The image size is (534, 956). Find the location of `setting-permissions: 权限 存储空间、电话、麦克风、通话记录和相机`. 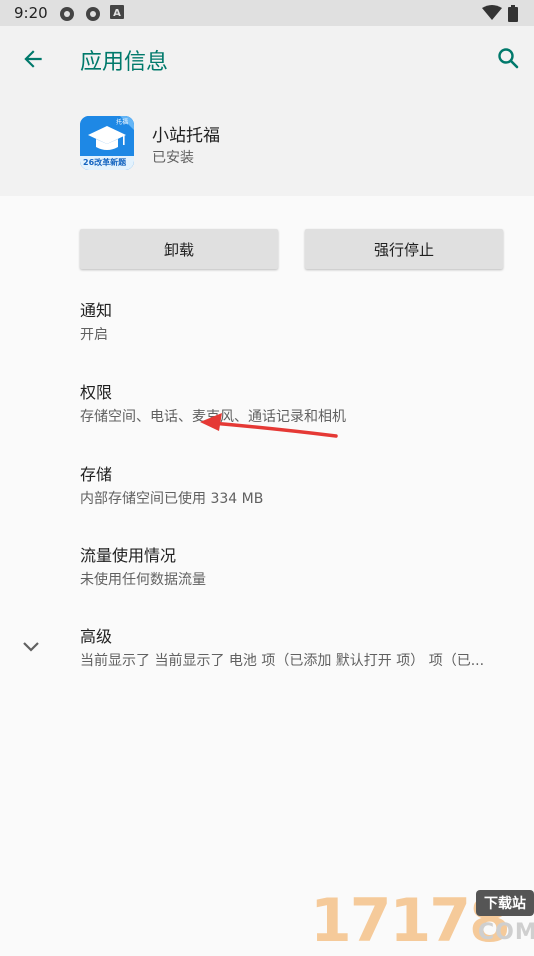

setting-permissions: 权限 存储空间、电话、麦克风、通话记录和相机 is located at coordinates (300, 404).